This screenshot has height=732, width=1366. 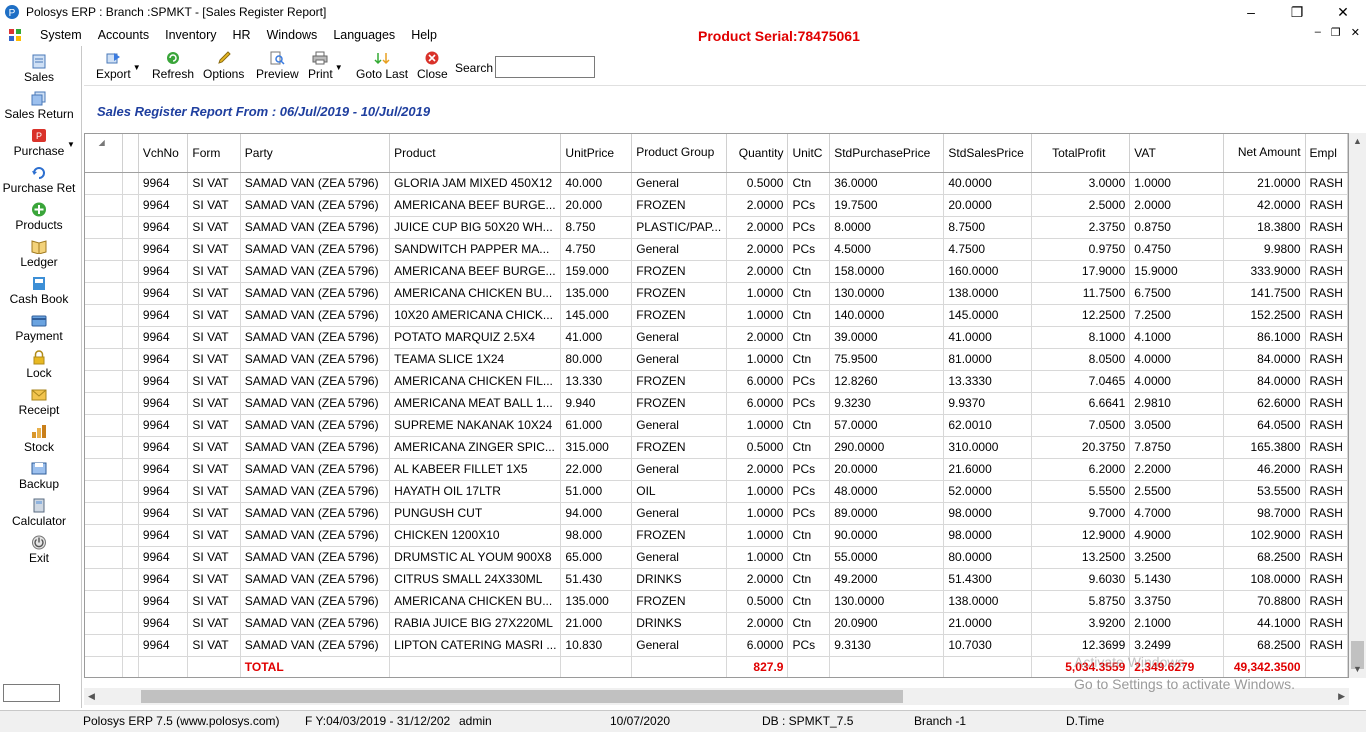 What do you see at coordinates (988, 249) in the screenshot?
I see `cell-std-sales-price: 4.7500` at bounding box center [988, 249].